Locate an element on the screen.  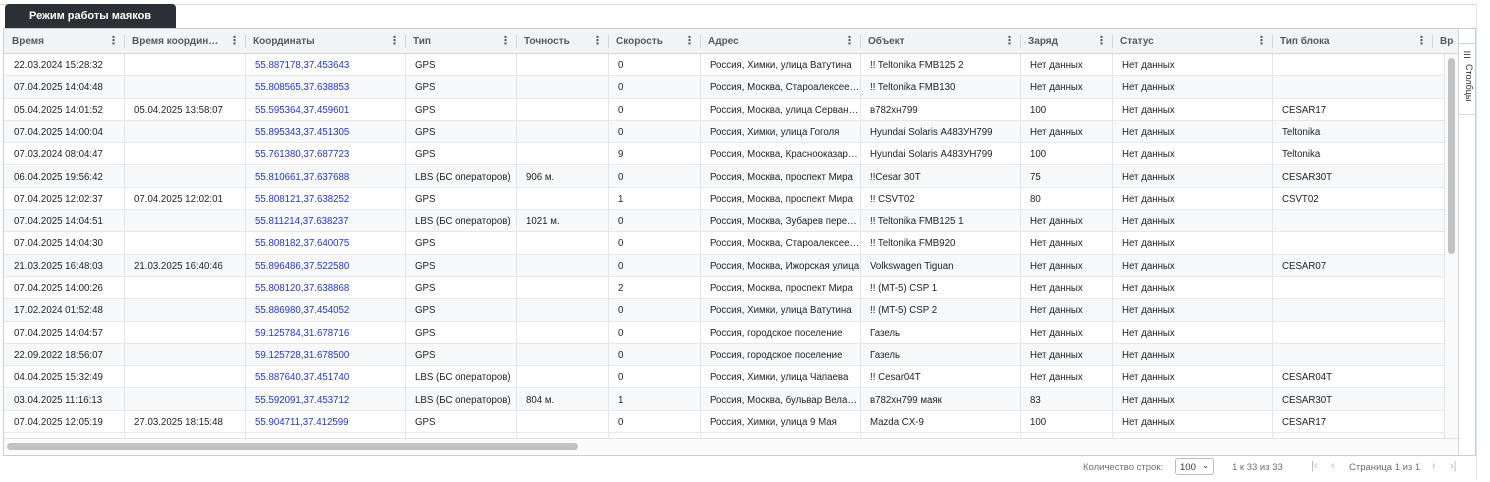
cell-address: Россия, городское поселение is located at coordinates (776, 355).